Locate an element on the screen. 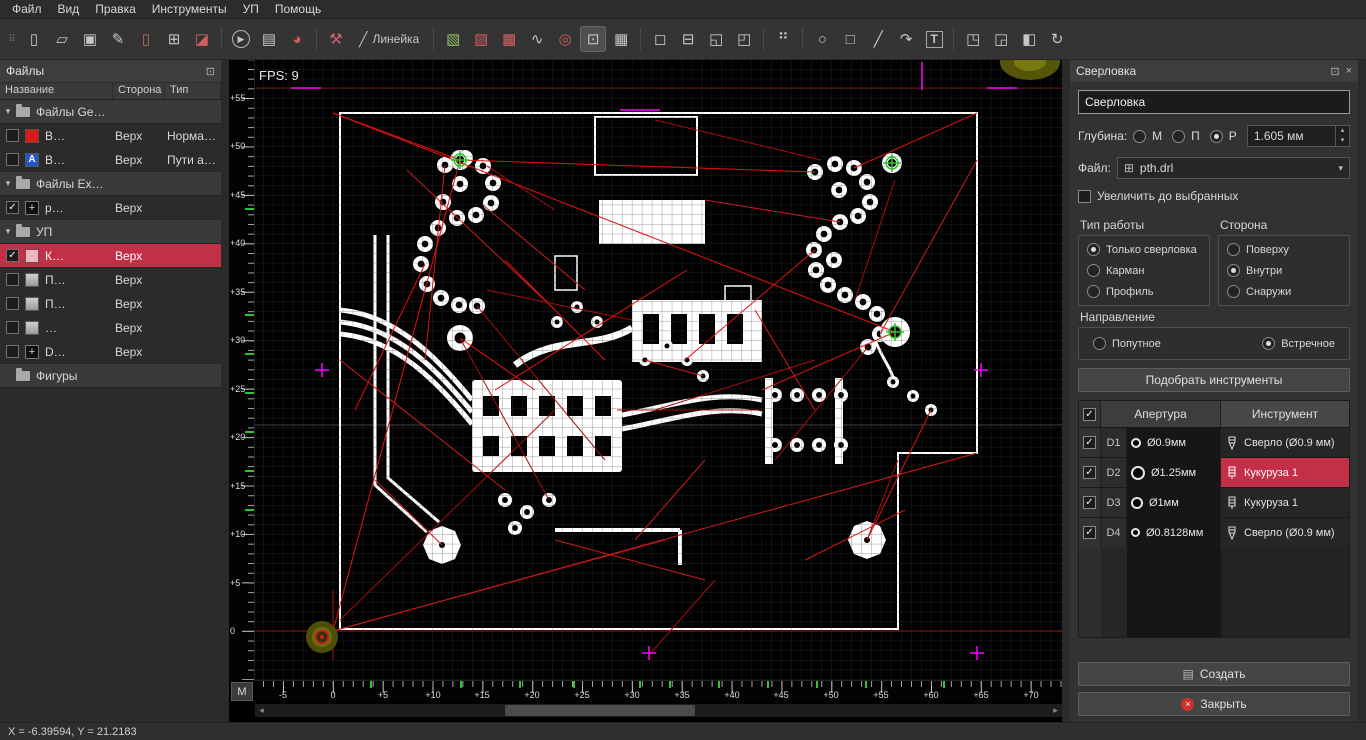 Image resolution: width=1366 pixels, height=740 pixels. radio-profile is located at coordinates (1093, 291).